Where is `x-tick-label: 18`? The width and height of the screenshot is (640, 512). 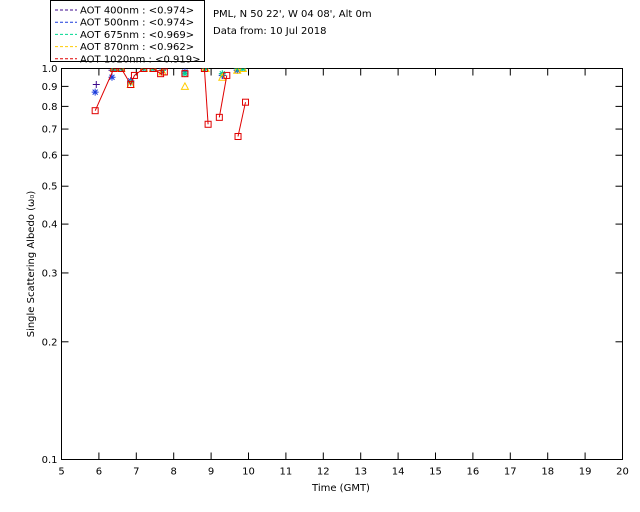
x-tick-label: 18 is located at coordinates (547, 472).